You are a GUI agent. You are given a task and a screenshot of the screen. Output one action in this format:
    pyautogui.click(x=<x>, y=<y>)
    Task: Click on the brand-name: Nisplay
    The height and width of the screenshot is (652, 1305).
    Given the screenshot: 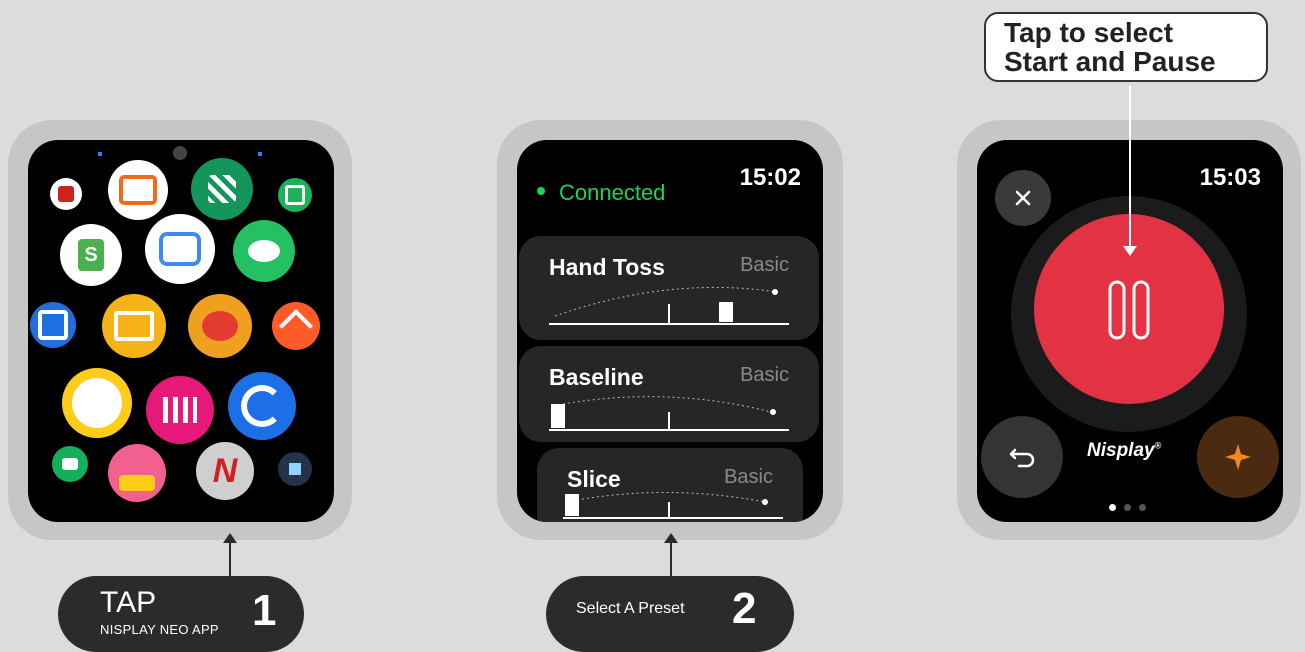 What is the action you would take?
    pyautogui.click(x=1121, y=450)
    